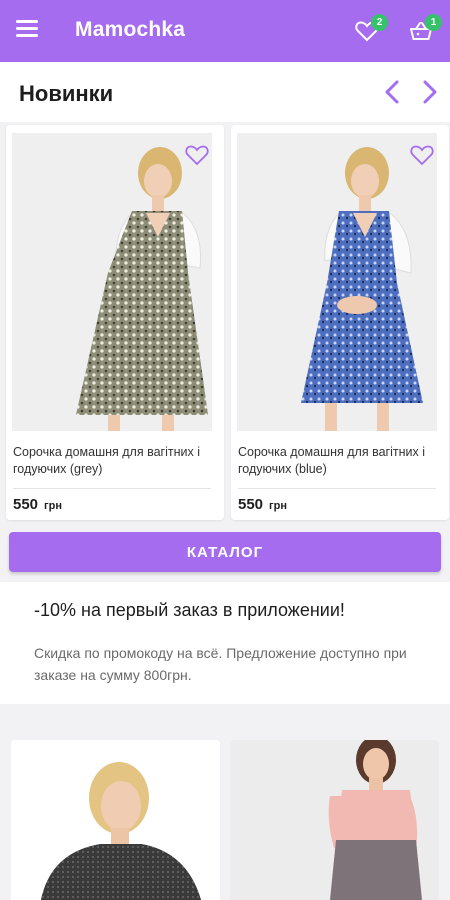 The image size is (450, 900). What do you see at coordinates (433, 22) in the screenshot?
I see `cart-count-badge: 1` at bounding box center [433, 22].